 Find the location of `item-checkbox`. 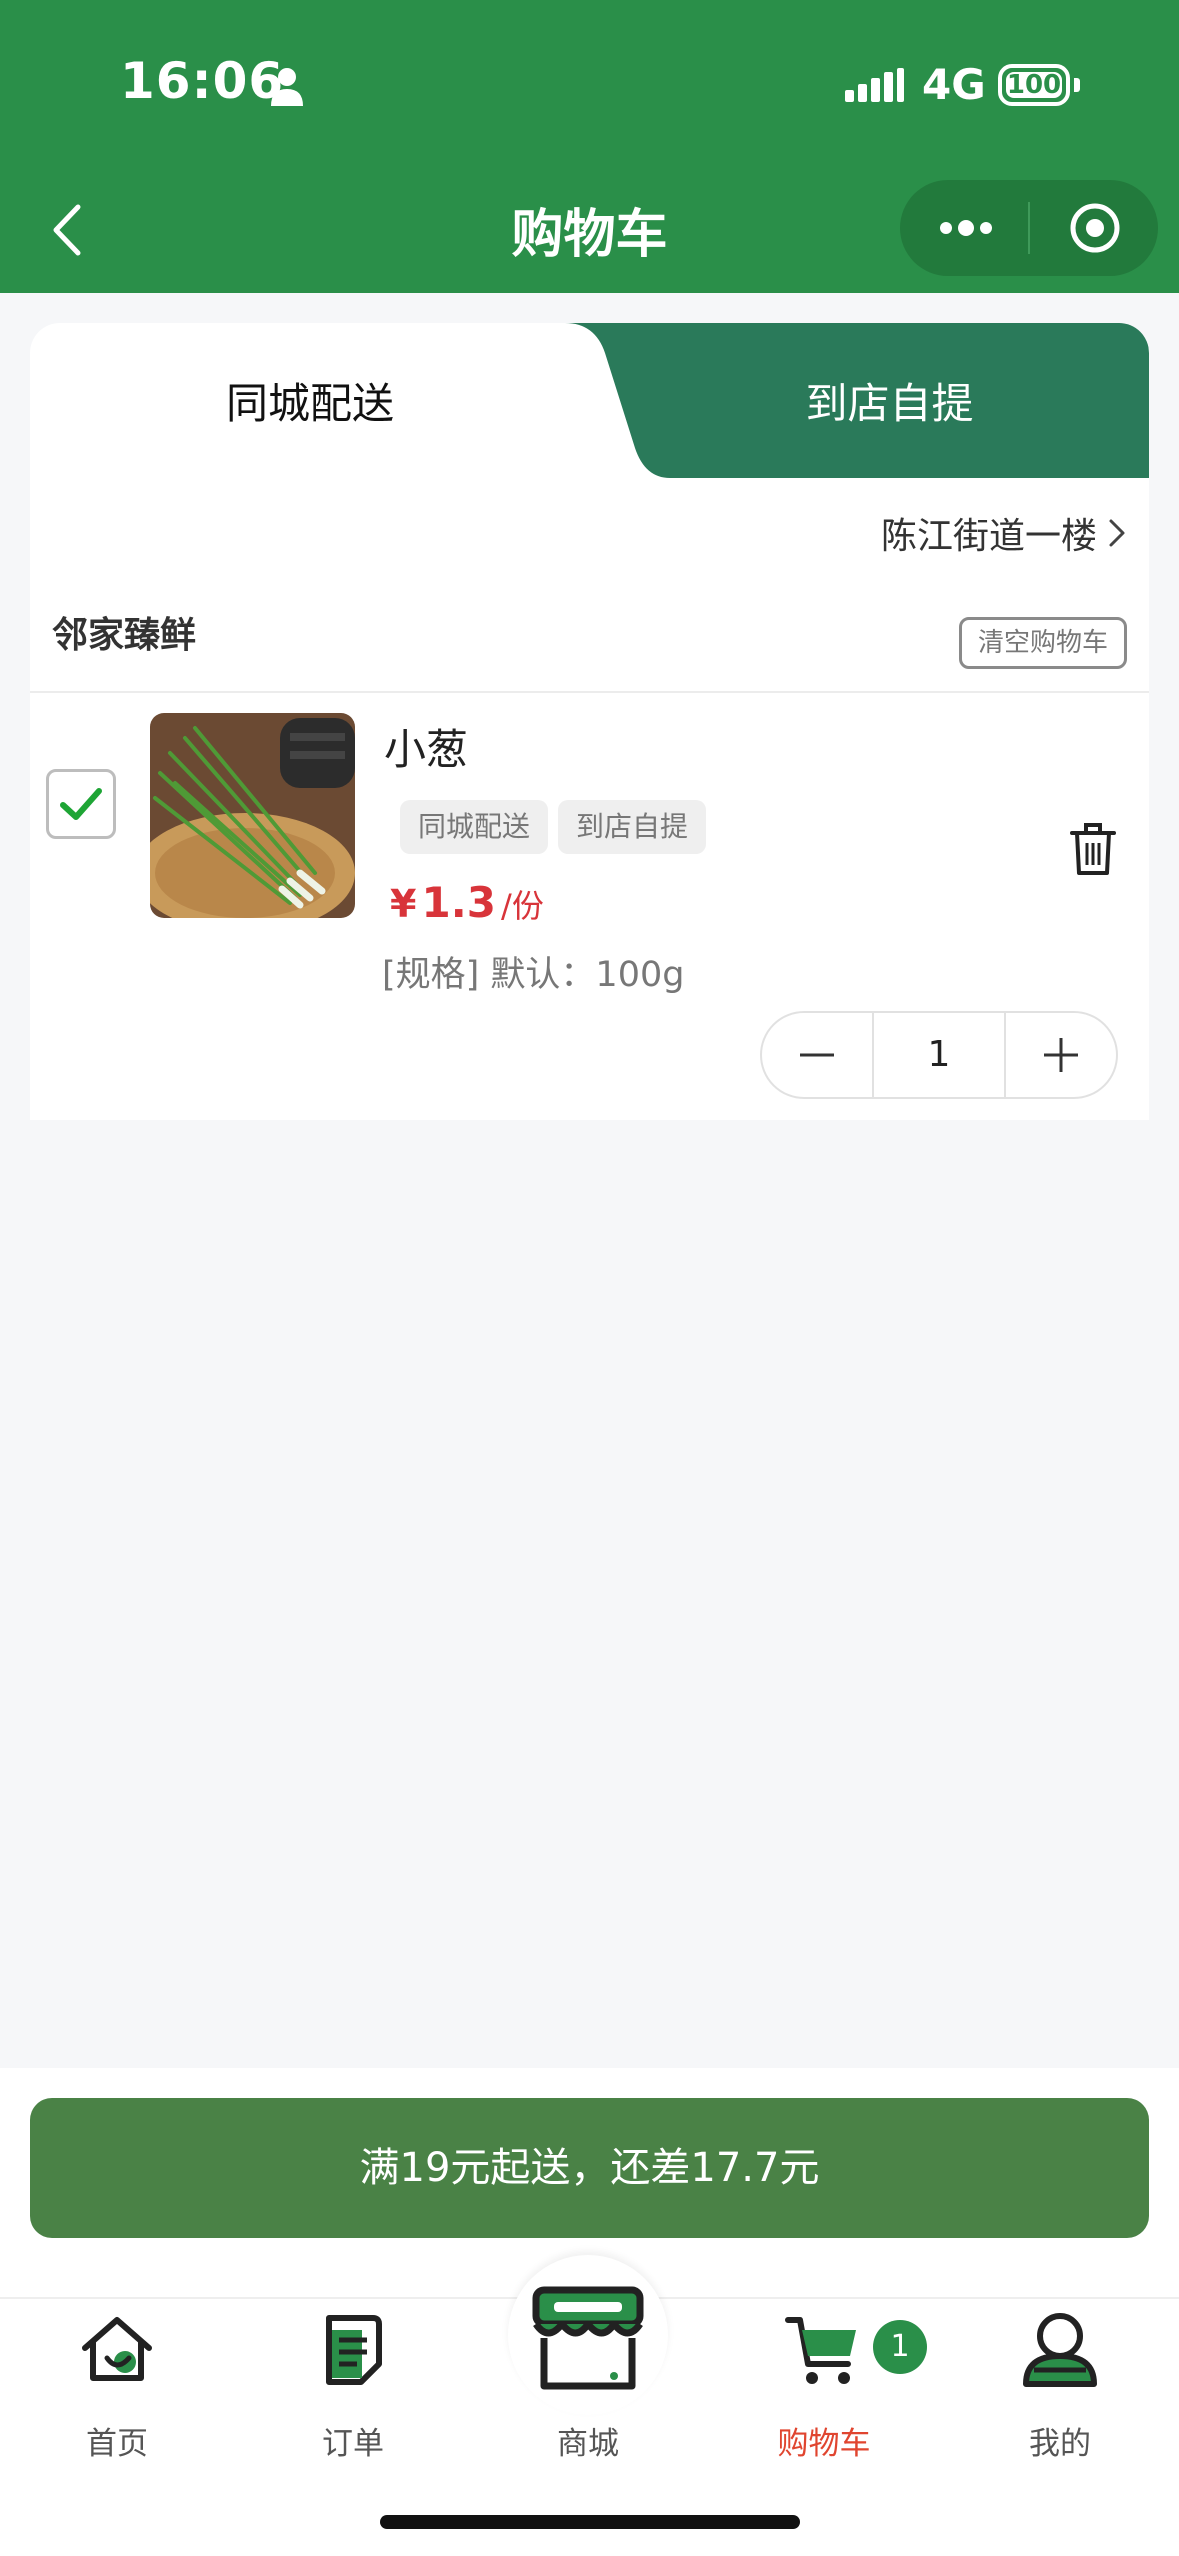

item-checkbox is located at coordinates (81, 804).